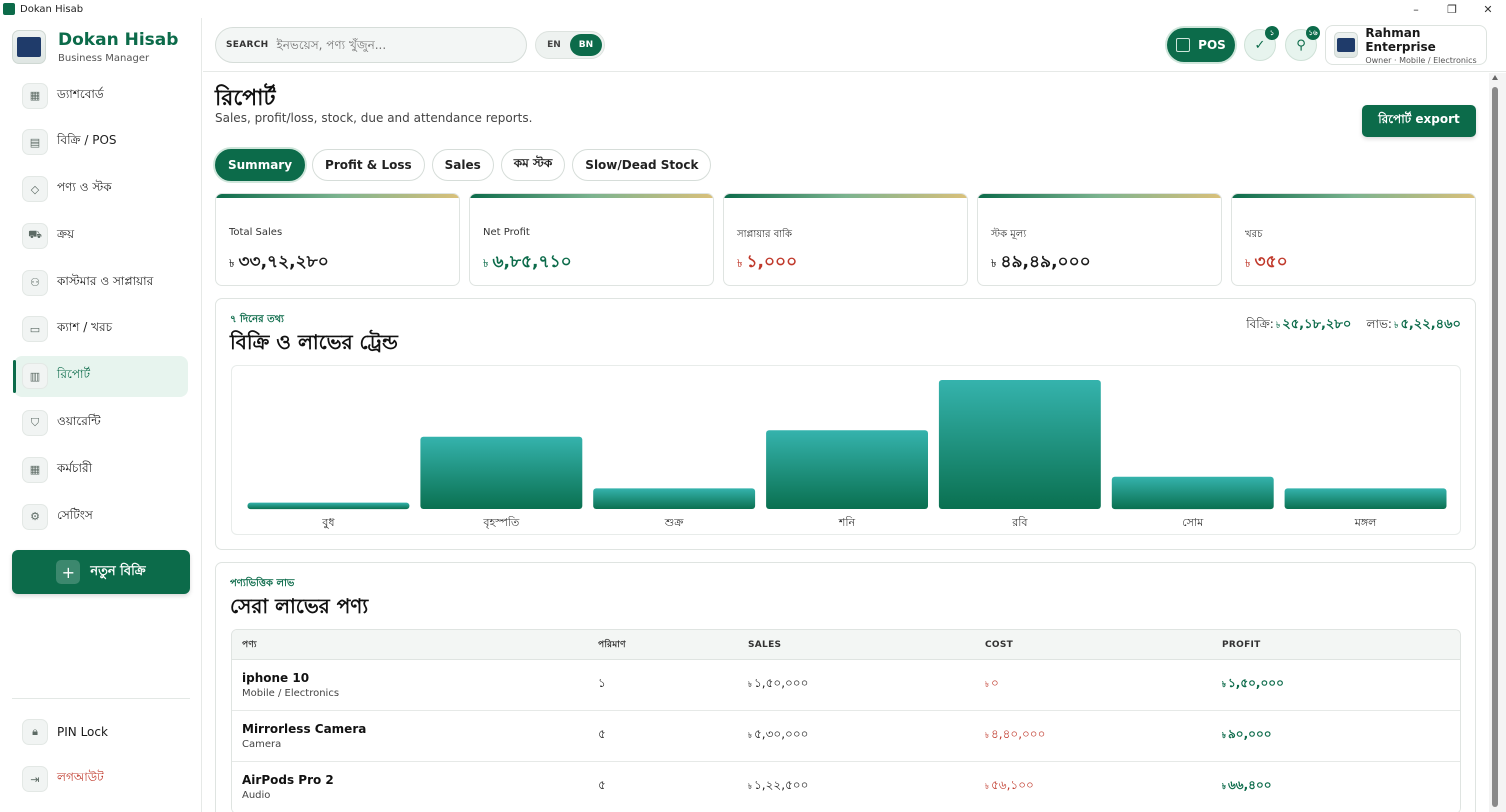 Image resolution: width=1506 pixels, height=812 pixels. I want to click on trend-sales-label: বিক্রি:, so click(1260, 324).